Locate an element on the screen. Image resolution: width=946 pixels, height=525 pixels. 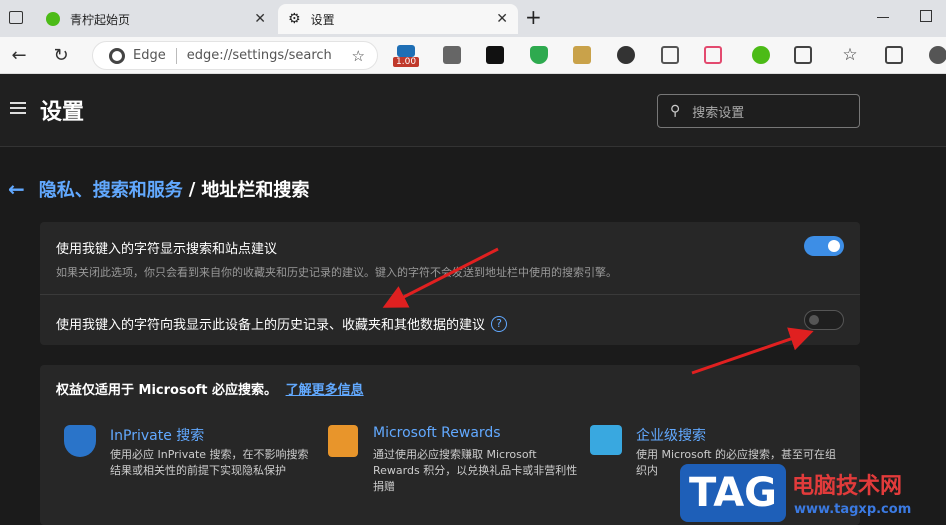
image-extension-icon is located at coordinates (582, 55).